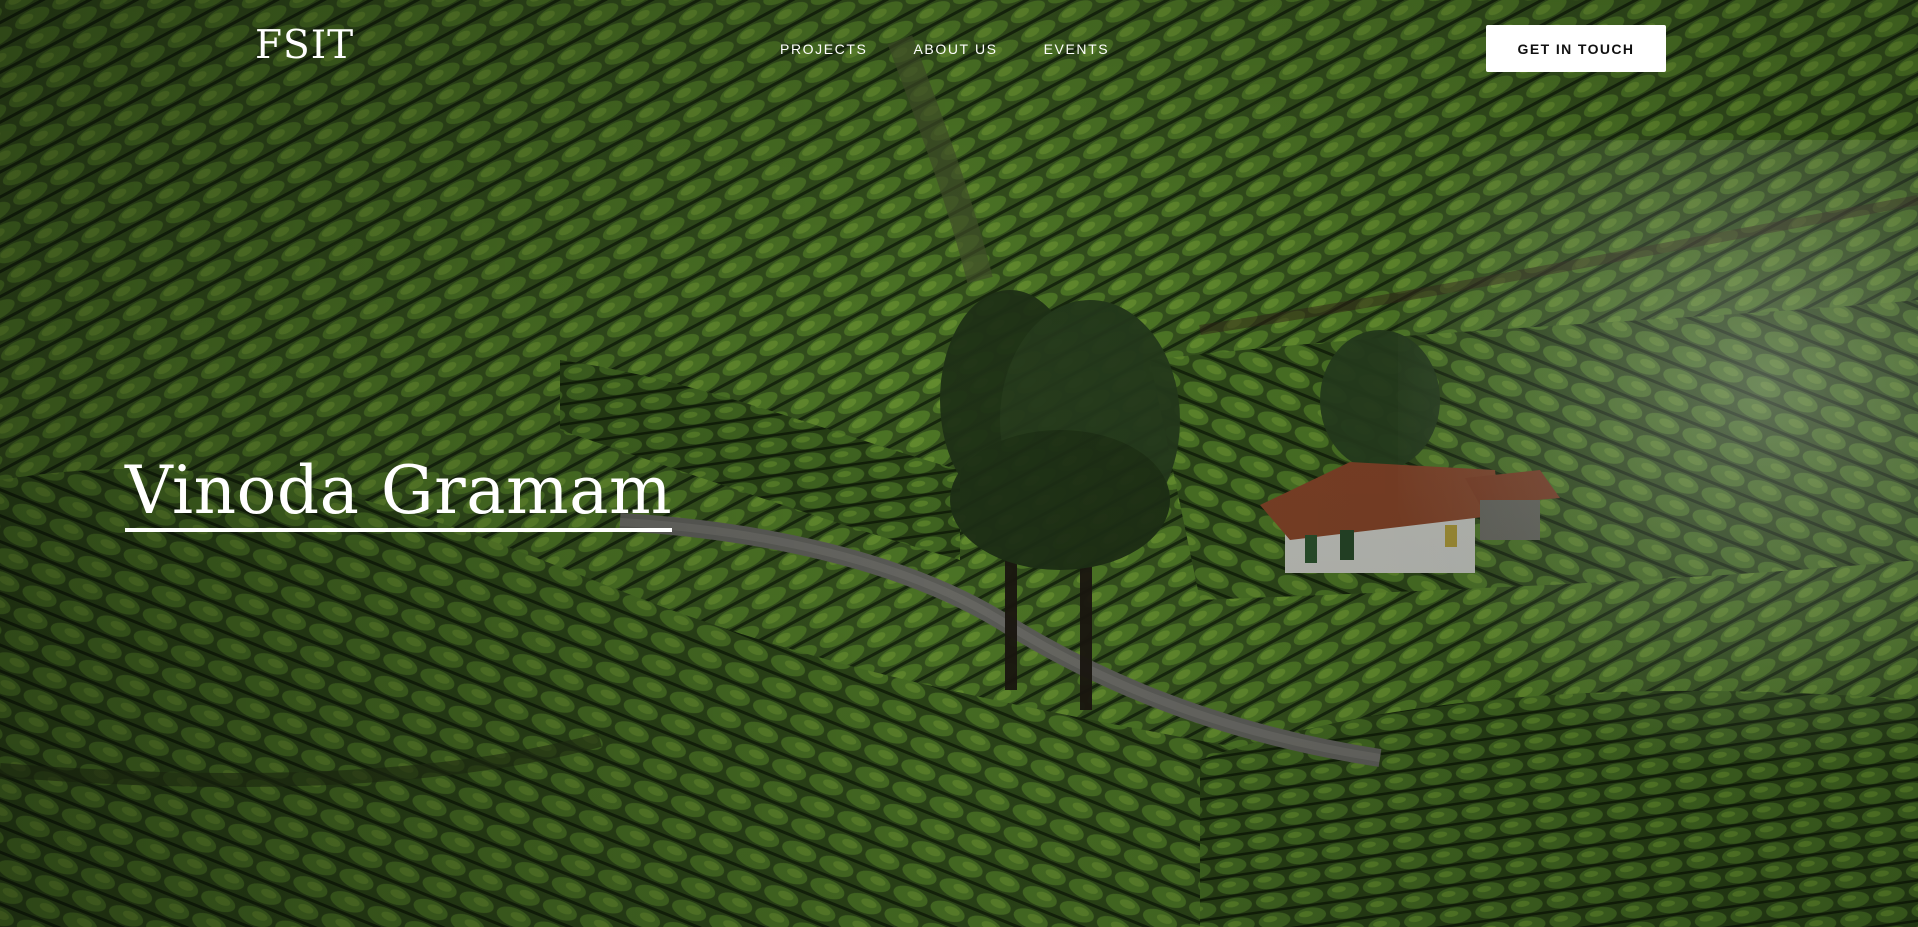 The image size is (1918, 927). Describe the element at coordinates (823, 49) in the screenshot. I see `nav-item-projects: PROJECTS` at that location.